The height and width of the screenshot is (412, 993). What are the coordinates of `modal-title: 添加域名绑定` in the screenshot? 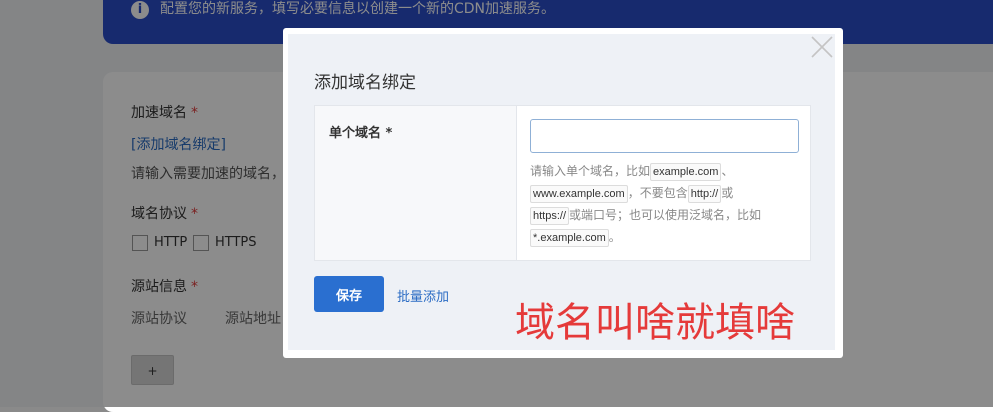 It's located at (365, 83).